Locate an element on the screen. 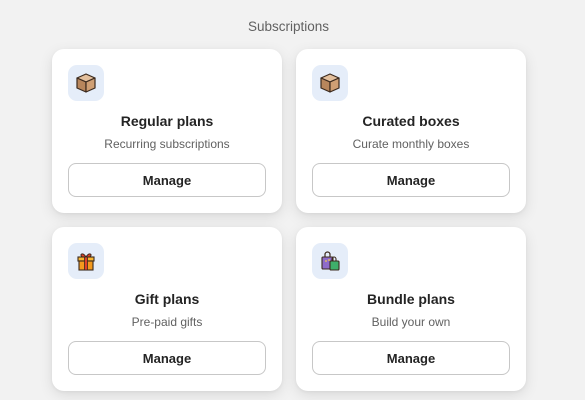  manage-button-bundle-plans: Manage is located at coordinates (411, 358).